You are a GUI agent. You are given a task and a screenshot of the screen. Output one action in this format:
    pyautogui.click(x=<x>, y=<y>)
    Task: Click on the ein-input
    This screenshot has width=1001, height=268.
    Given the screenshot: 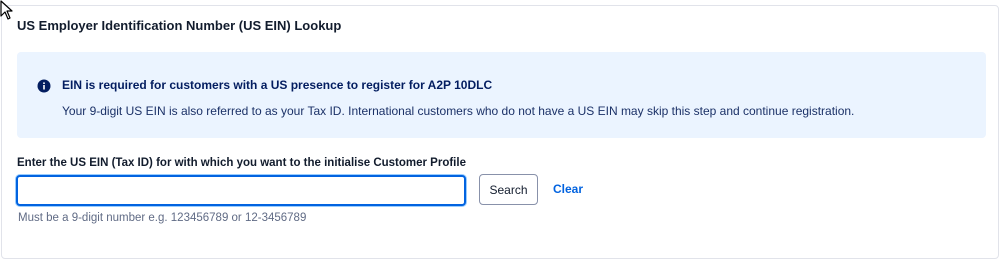 What is the action you would take?
    pyautogui.click(x=241, y=190)
    